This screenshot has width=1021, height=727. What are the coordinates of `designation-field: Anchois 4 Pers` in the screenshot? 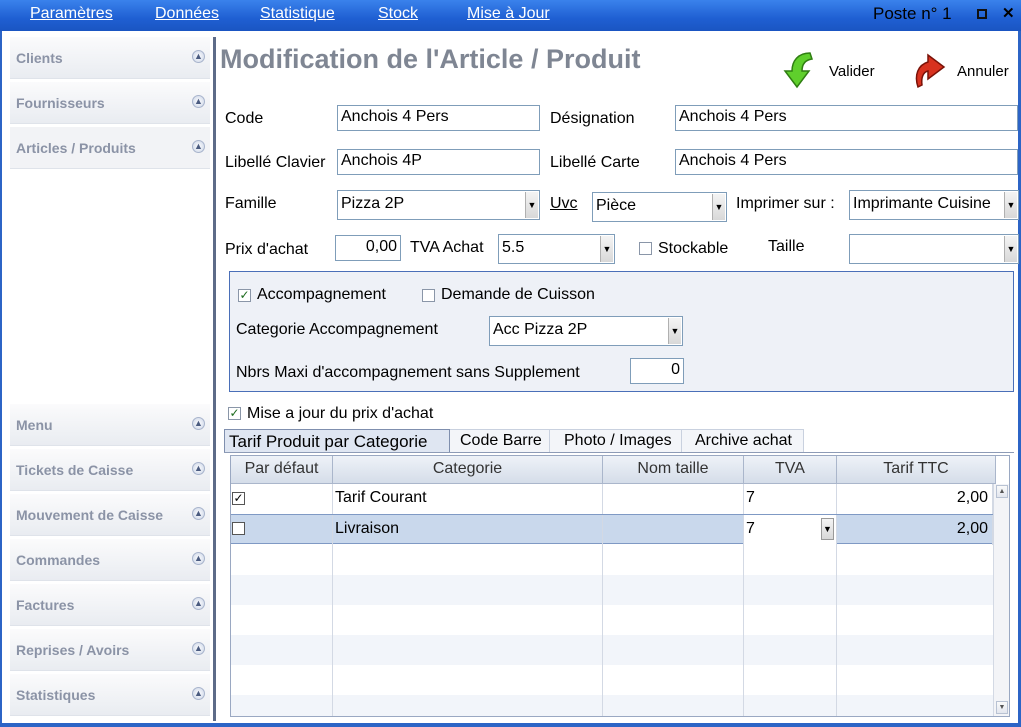 It's located at (846, 118).